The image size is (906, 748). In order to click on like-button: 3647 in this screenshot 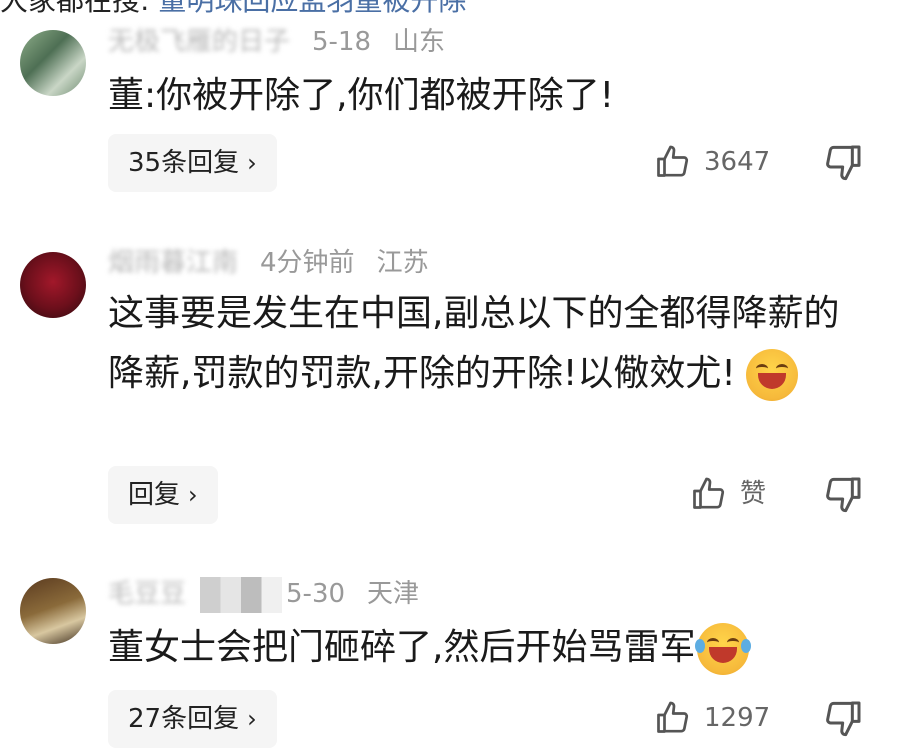, I will do `click(712, 162)`.